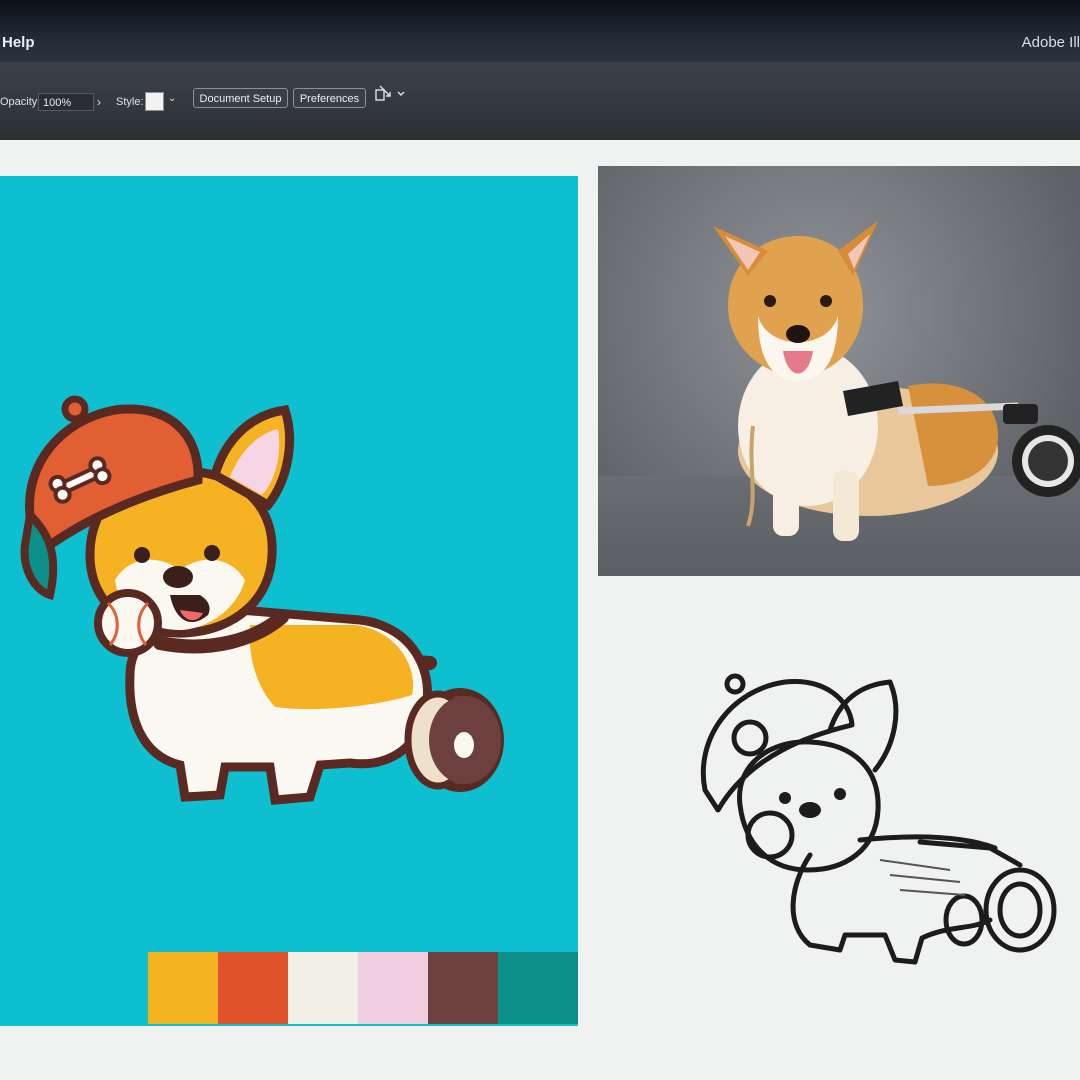 The height and width of the screenshot is (1080, 1080). I want to click on style-swatch, so click(154, 101).